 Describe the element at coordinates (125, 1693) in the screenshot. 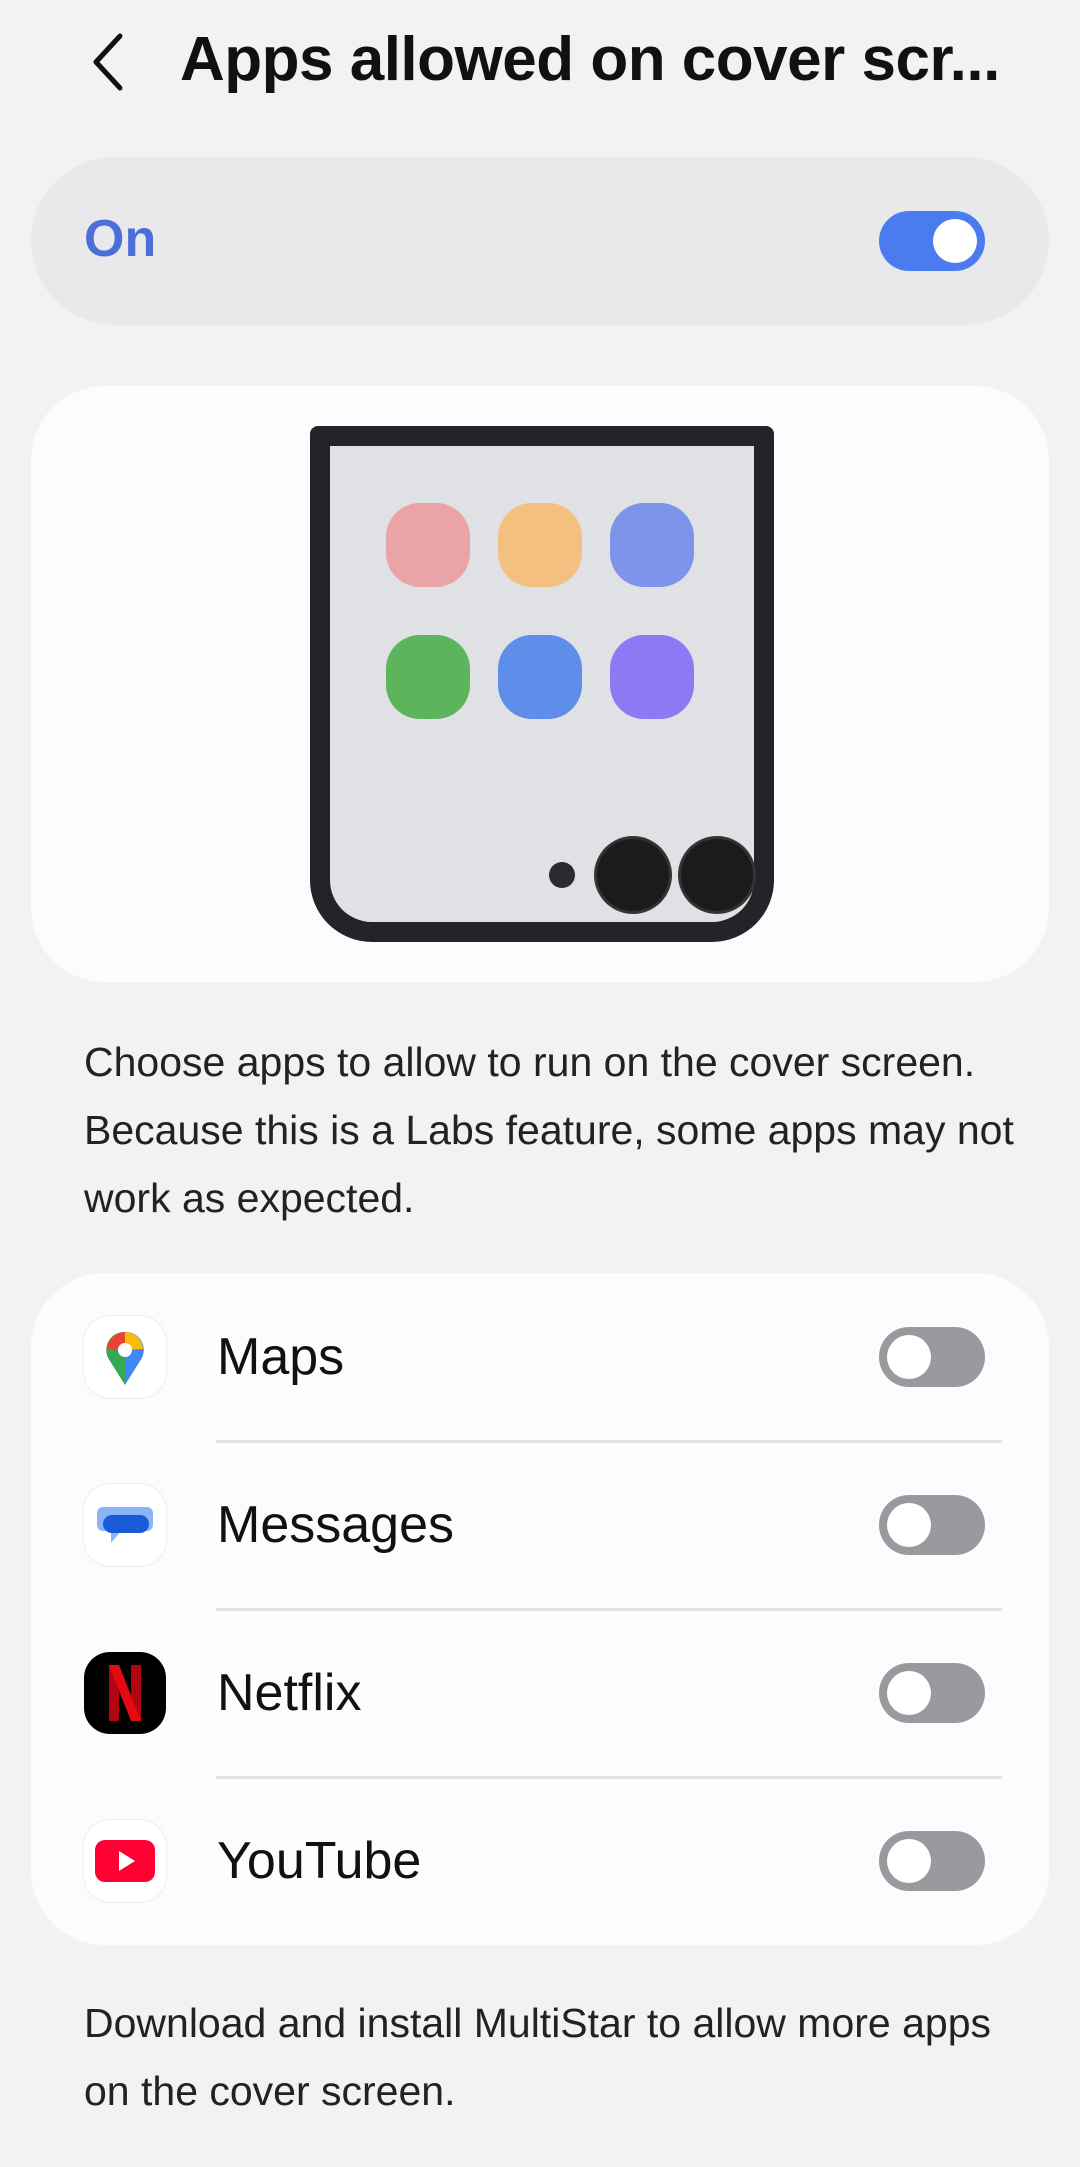

I see `netflix-icon` at that location.